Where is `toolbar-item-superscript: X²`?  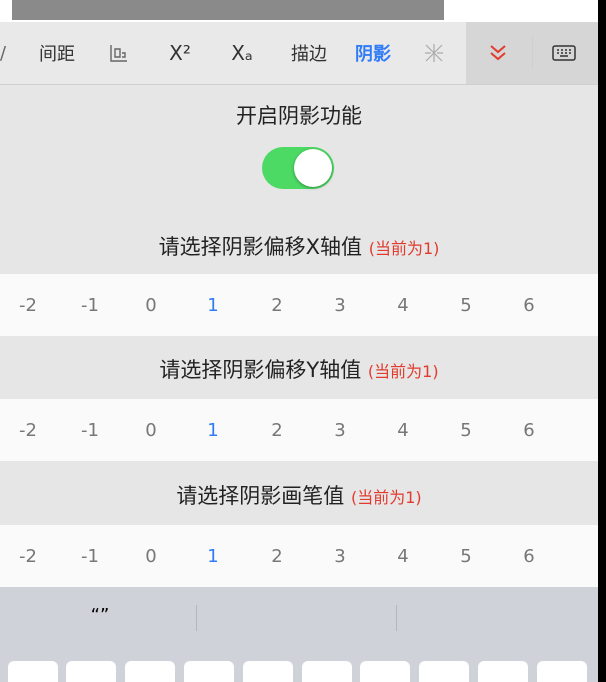 toolbar-item-superscript: X² is located at coordinates (180, 53).